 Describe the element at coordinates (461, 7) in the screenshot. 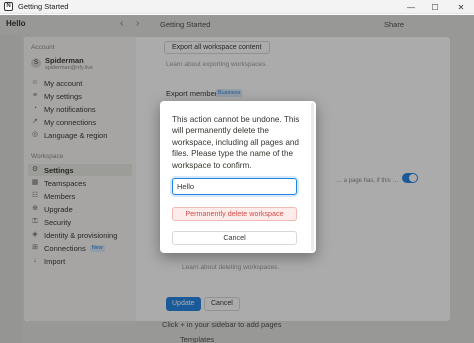

I see `close-icon: ✕` at that location.